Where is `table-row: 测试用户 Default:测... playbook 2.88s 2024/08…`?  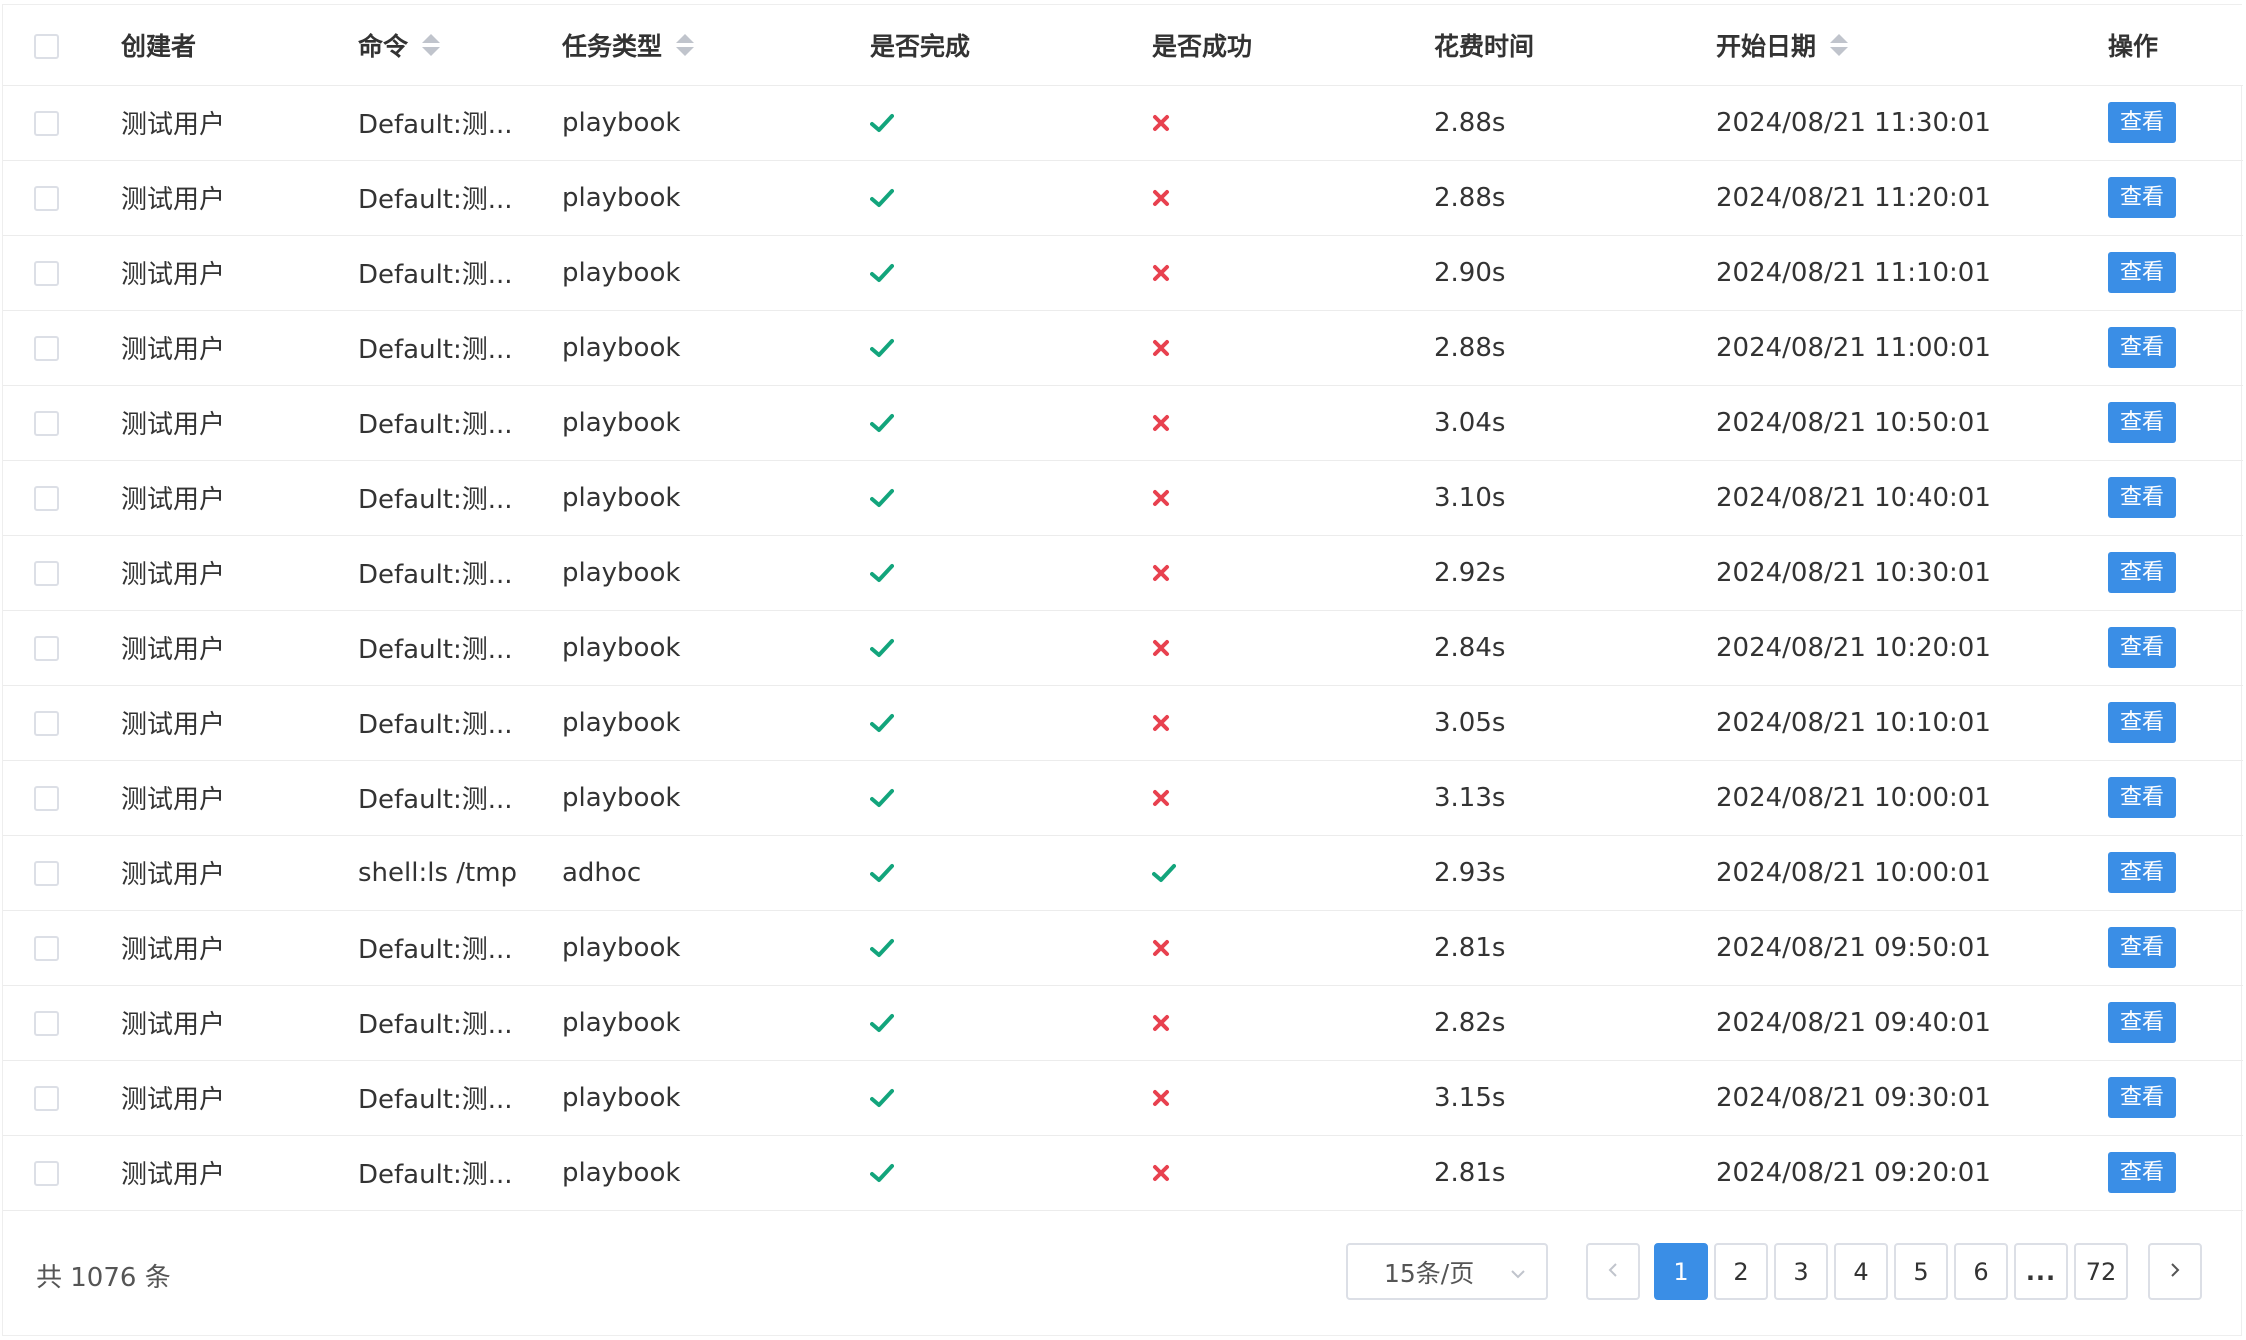 table-row: 测试用户 Default:测... playbook 2.88s 2024/08… is located at coordinates (1123, 348).